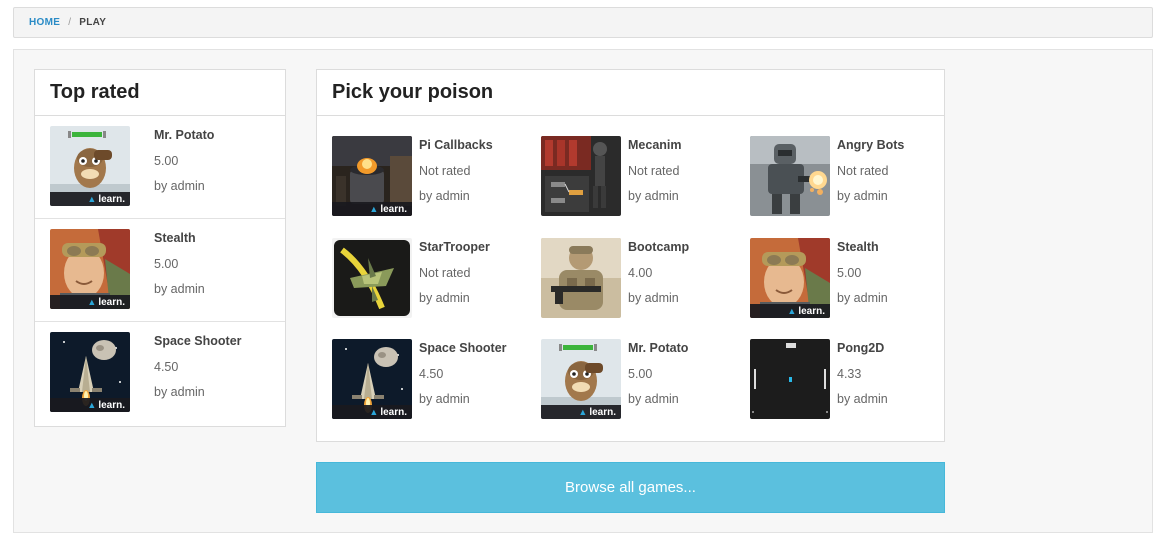 The image size is (1170, 541). I want to click on game-card: ▲ learn. Mr. Potato 5.00 by admin, so click(641, 384).